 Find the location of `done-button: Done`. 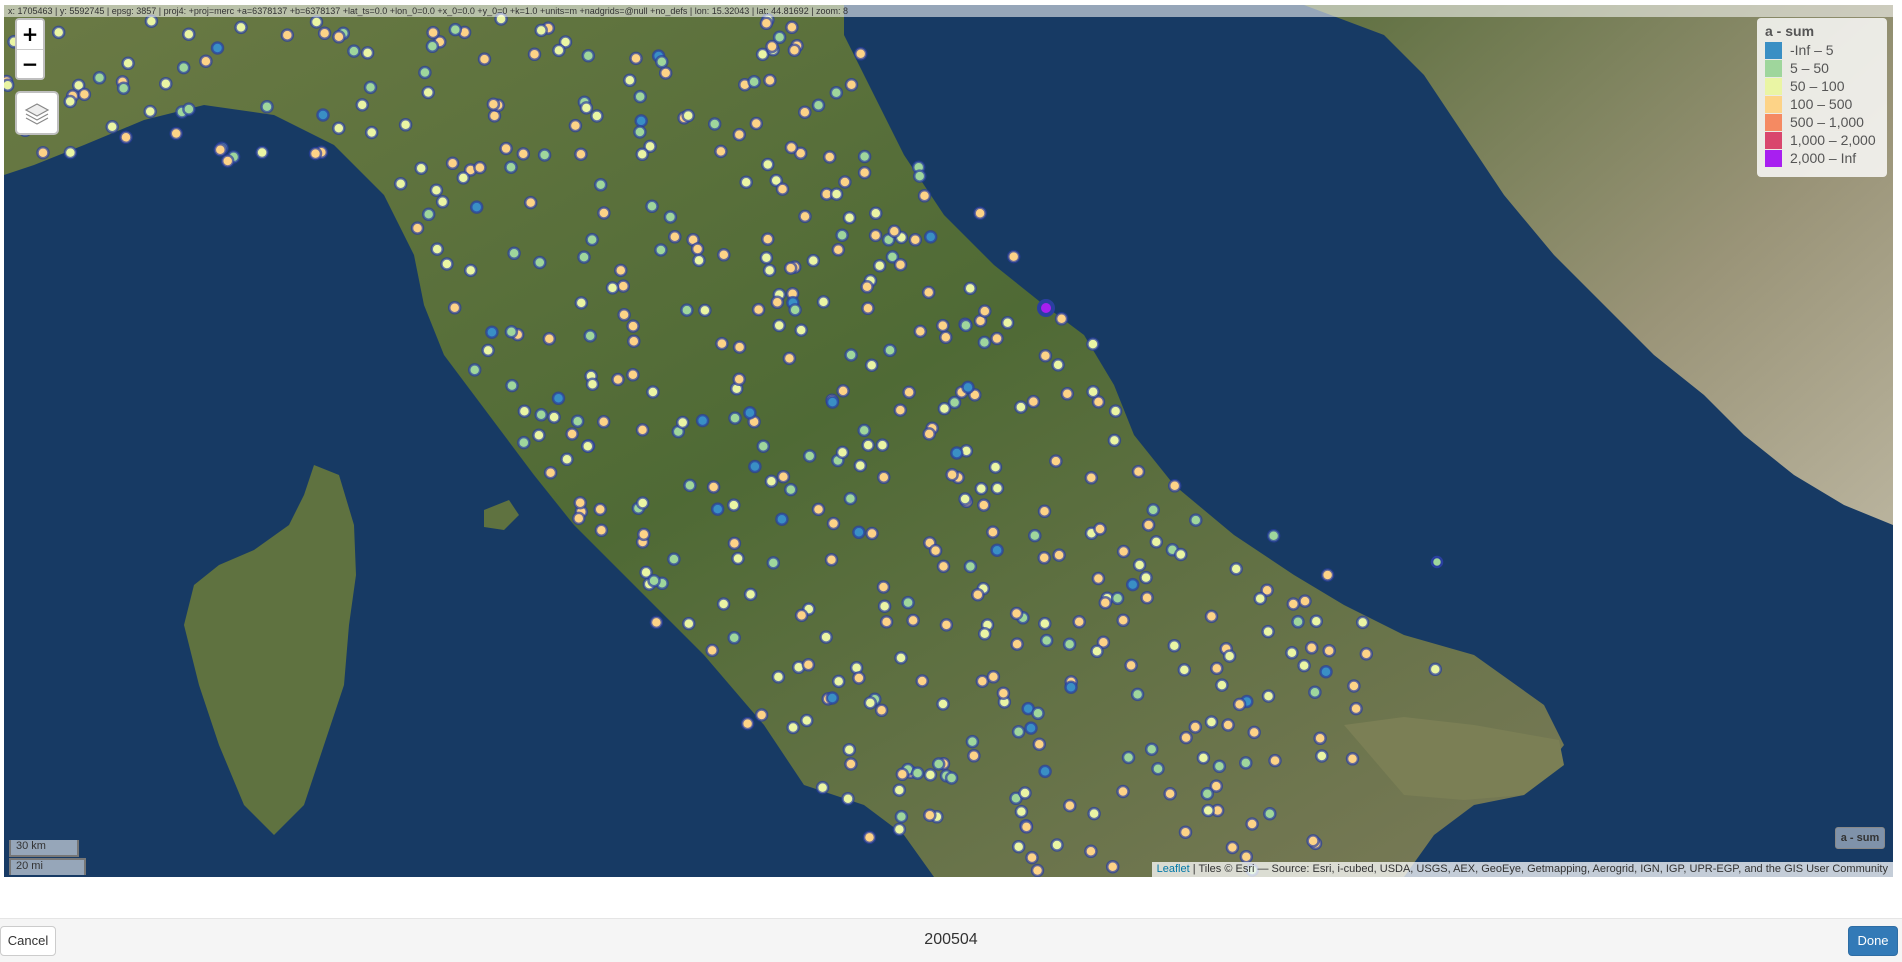

done-button: Done is located at coordinates (1873, 941).